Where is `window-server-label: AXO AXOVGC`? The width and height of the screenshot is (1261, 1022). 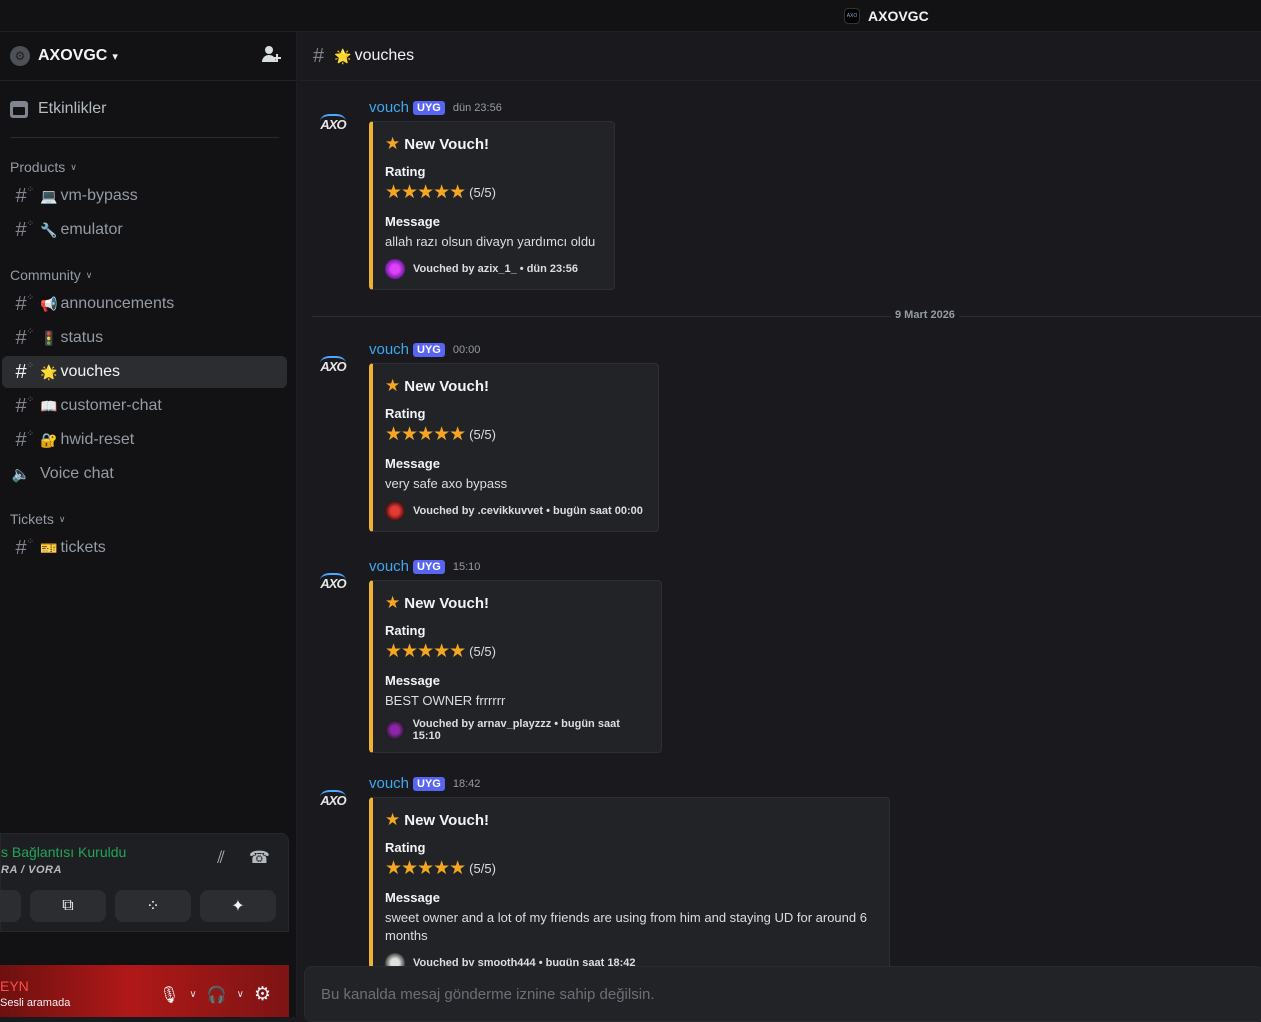
window-server-label: AXO AXOVGC is located at coordinates (886, 16).